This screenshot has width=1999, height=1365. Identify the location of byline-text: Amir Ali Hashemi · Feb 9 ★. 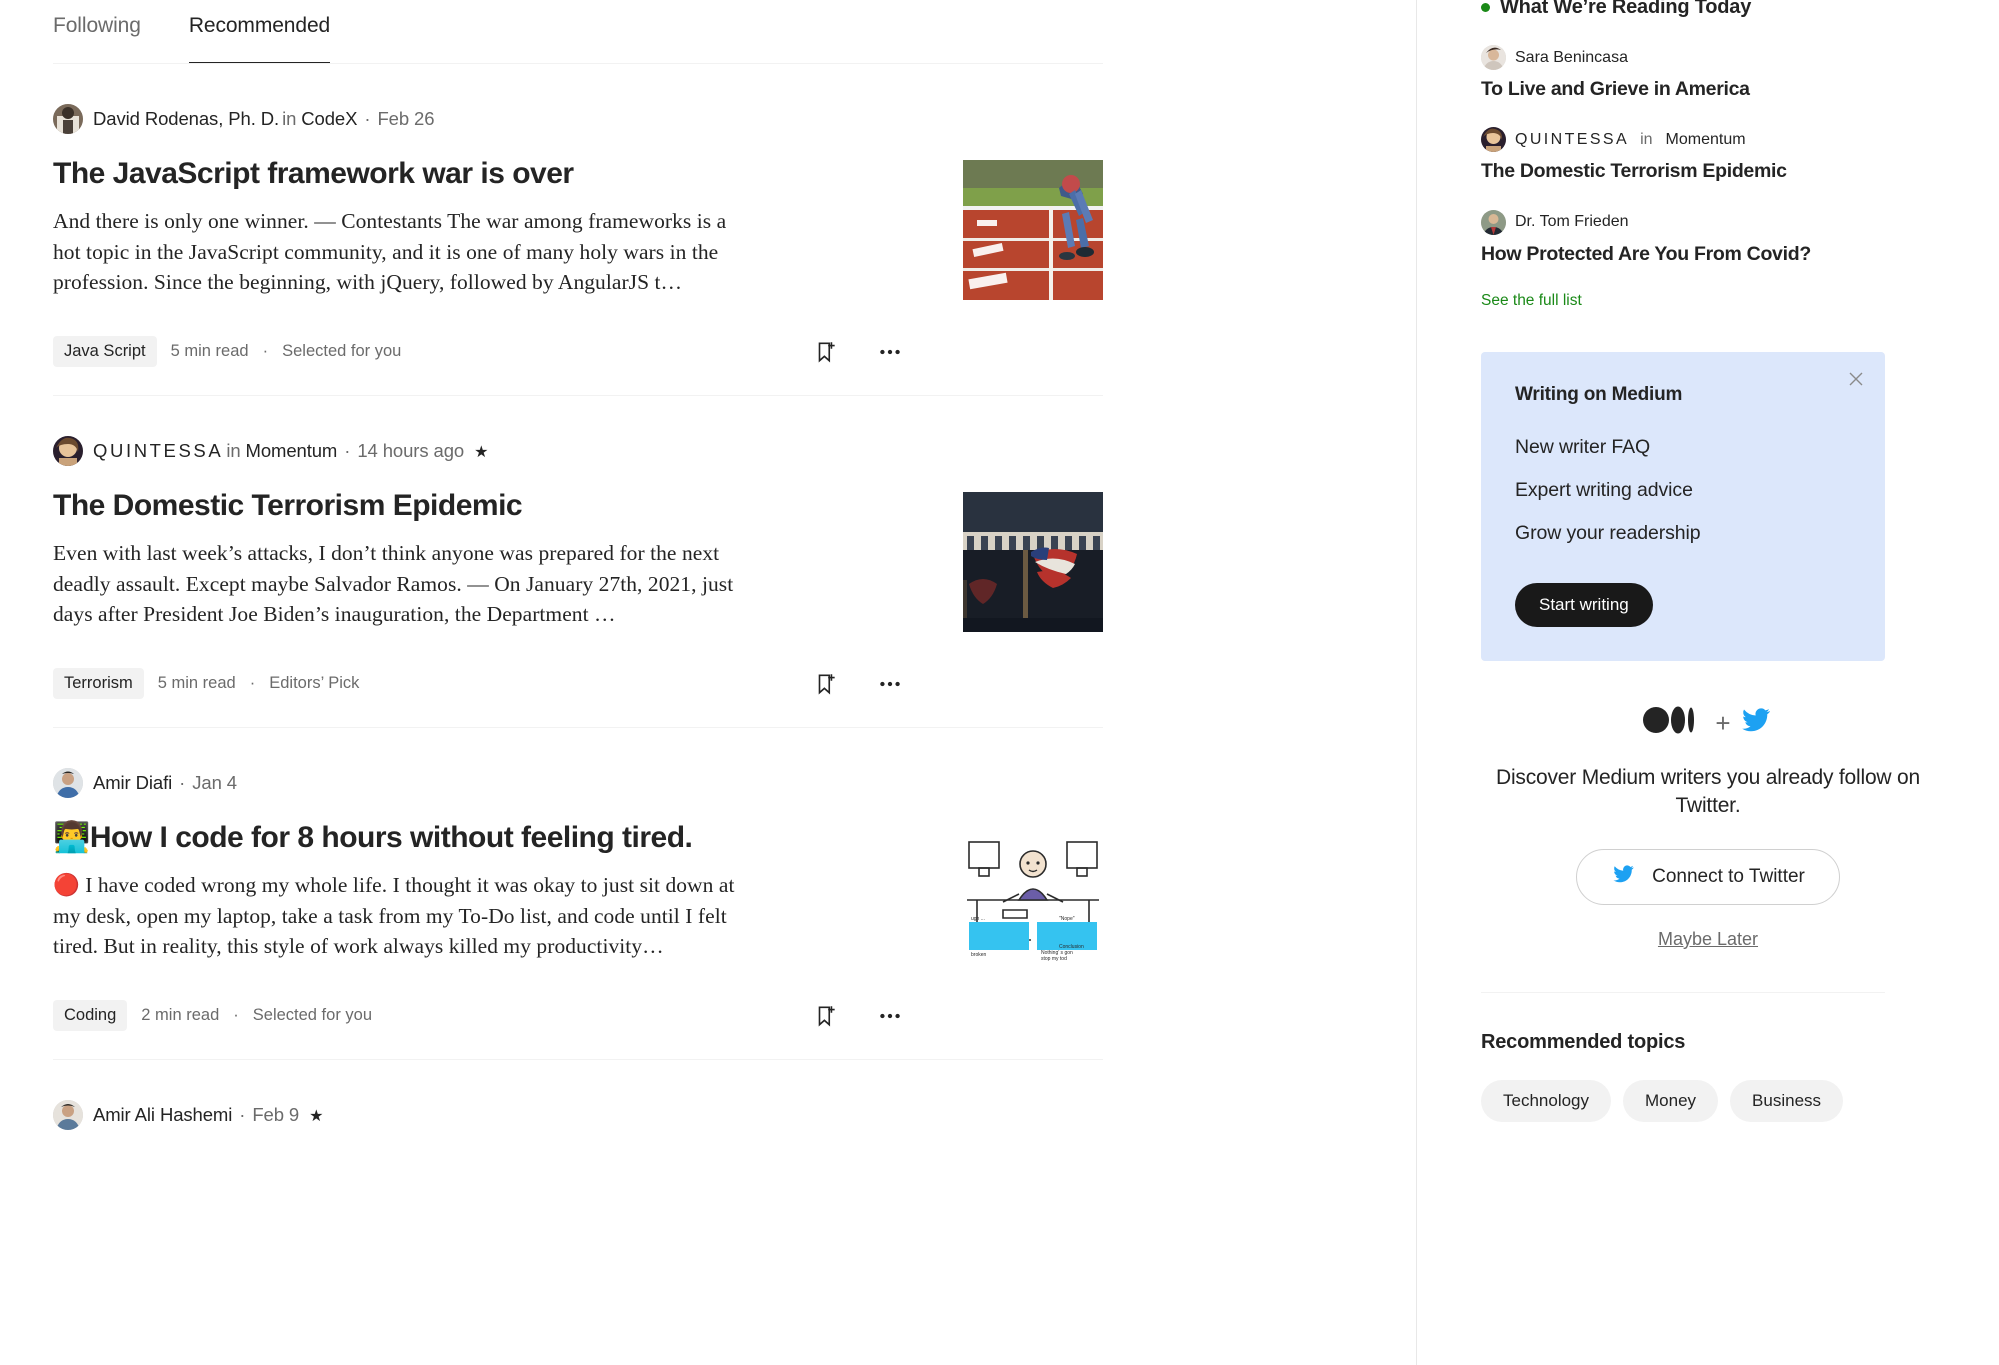
(208, 1115).